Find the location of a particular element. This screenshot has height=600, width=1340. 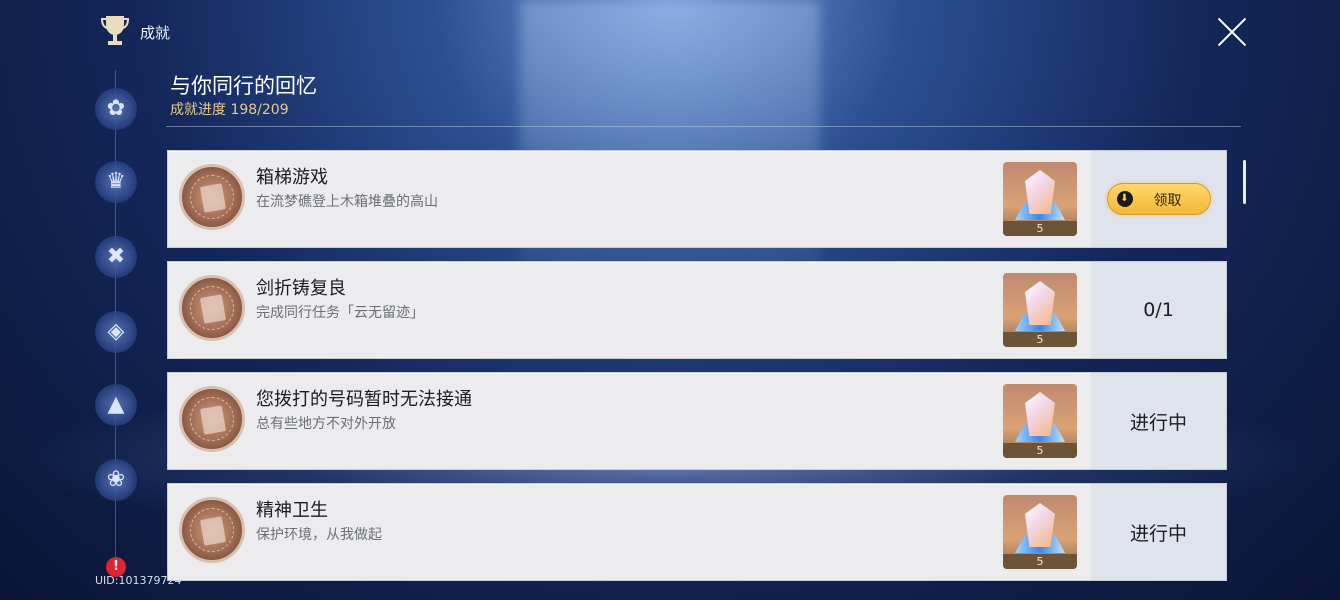

claim-button: ⬇ 领取 is located at coordinates (1158, 199).